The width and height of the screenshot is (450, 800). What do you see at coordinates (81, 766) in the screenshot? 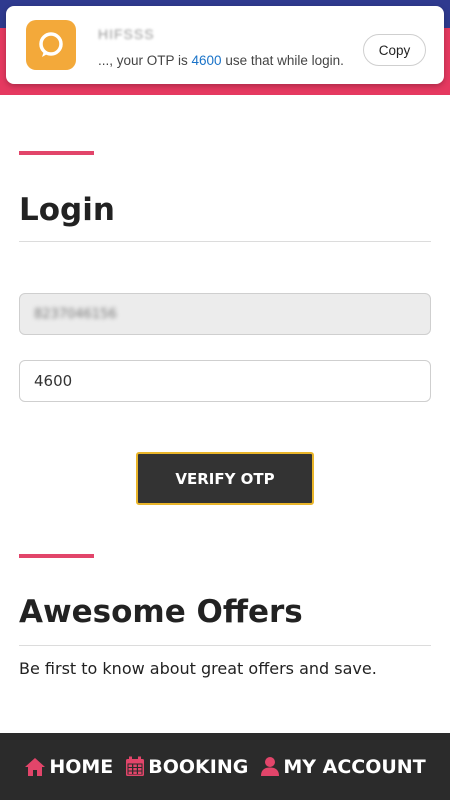
I see `nav-label-home: HOME` at bounding box center [81, 766].